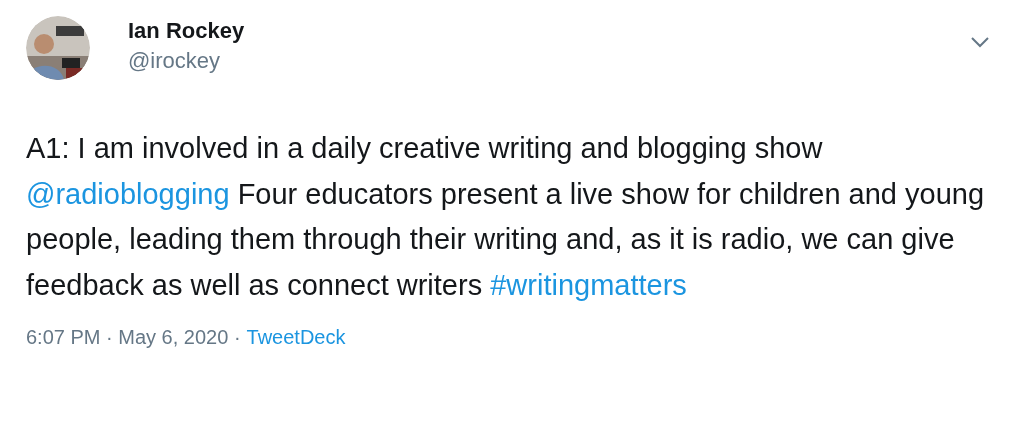 This screenshot has height=447, width=1024. What do you see at coordinates (296, 337) in the screenshot?
I see `source-link: TweetDeck` at bounding box center [296, 337].